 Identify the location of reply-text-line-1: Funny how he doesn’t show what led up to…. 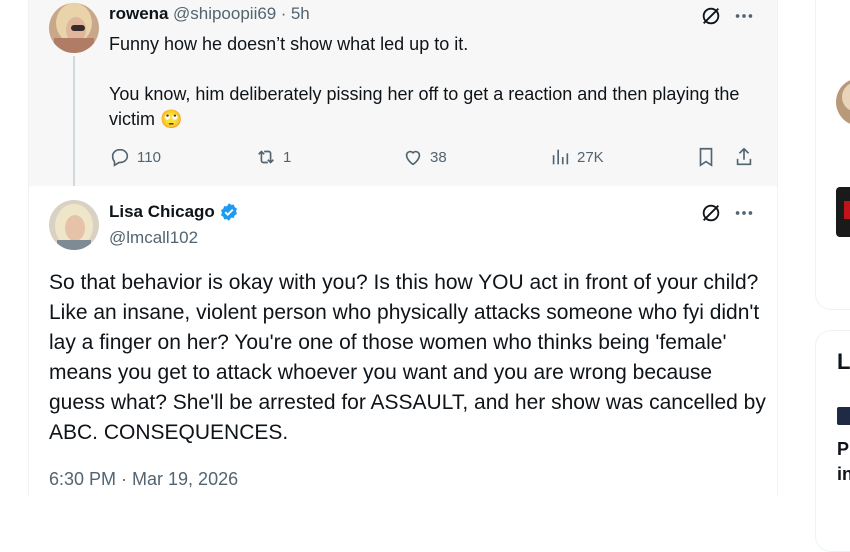
(289, 44).